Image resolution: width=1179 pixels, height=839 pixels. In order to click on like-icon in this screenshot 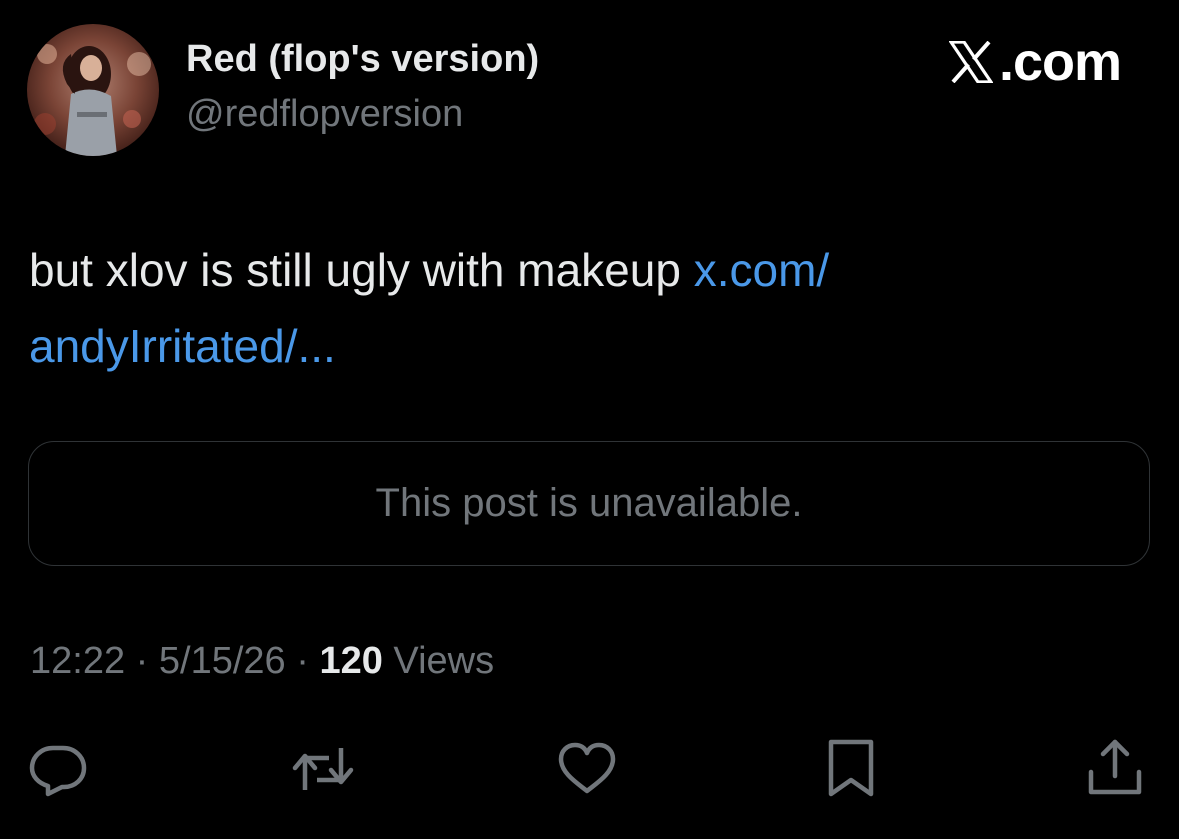, I will do `click(587, 768)`.